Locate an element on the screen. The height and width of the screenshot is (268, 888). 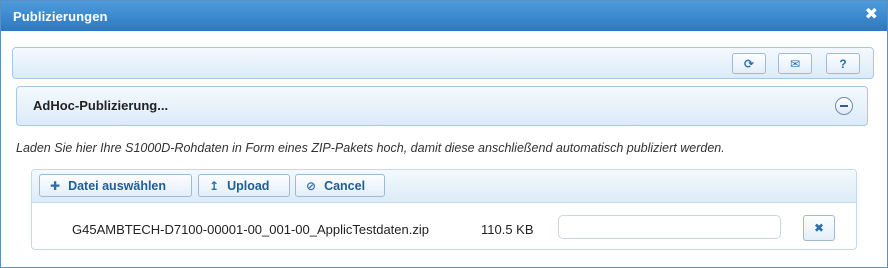
top-toolbar: ⟳ ✉ ? is located at coordinates (443, 63).